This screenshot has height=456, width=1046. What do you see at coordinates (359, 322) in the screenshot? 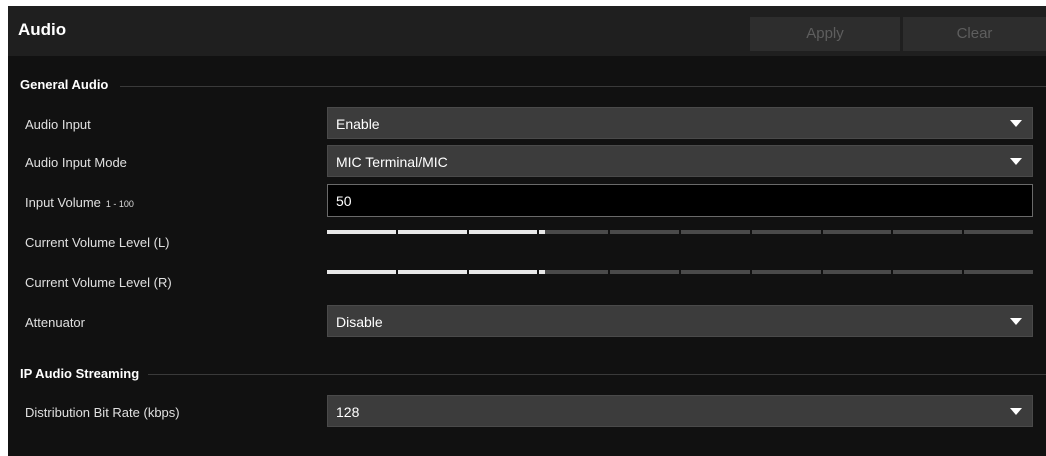
I see `attenuator-value: Disable` at bounding box center [359, 322].